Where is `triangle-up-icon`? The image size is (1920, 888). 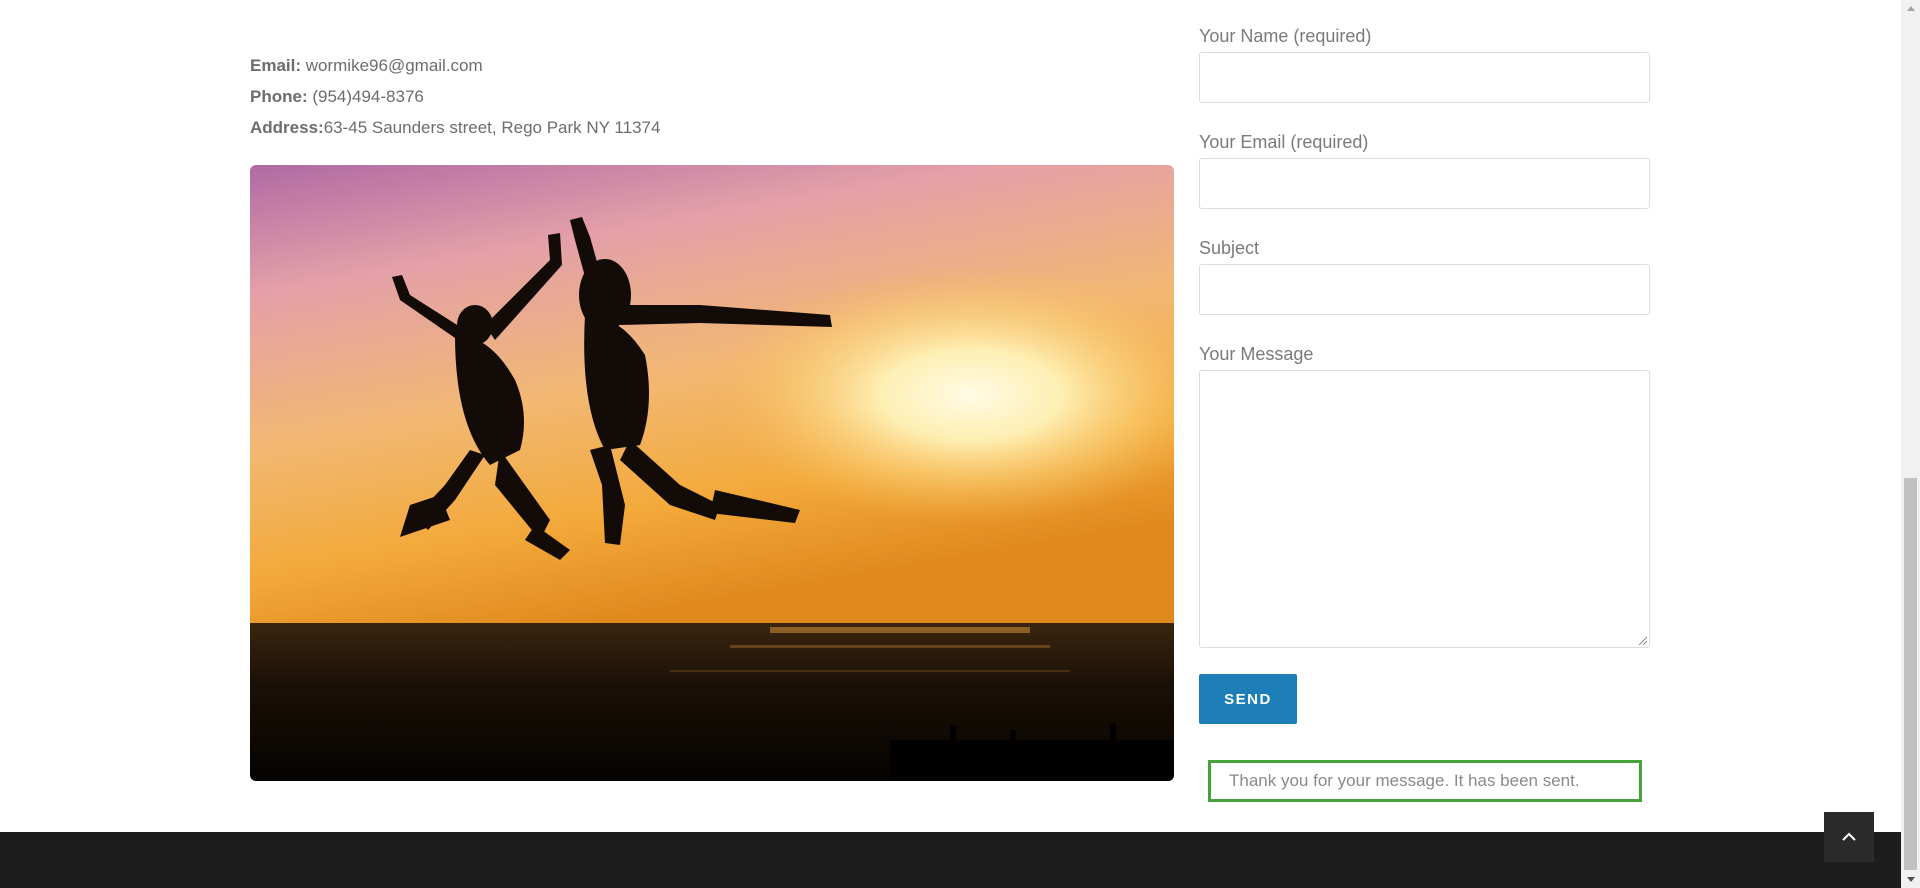 triangle-up-icon is located at coordinates (1910, 8).